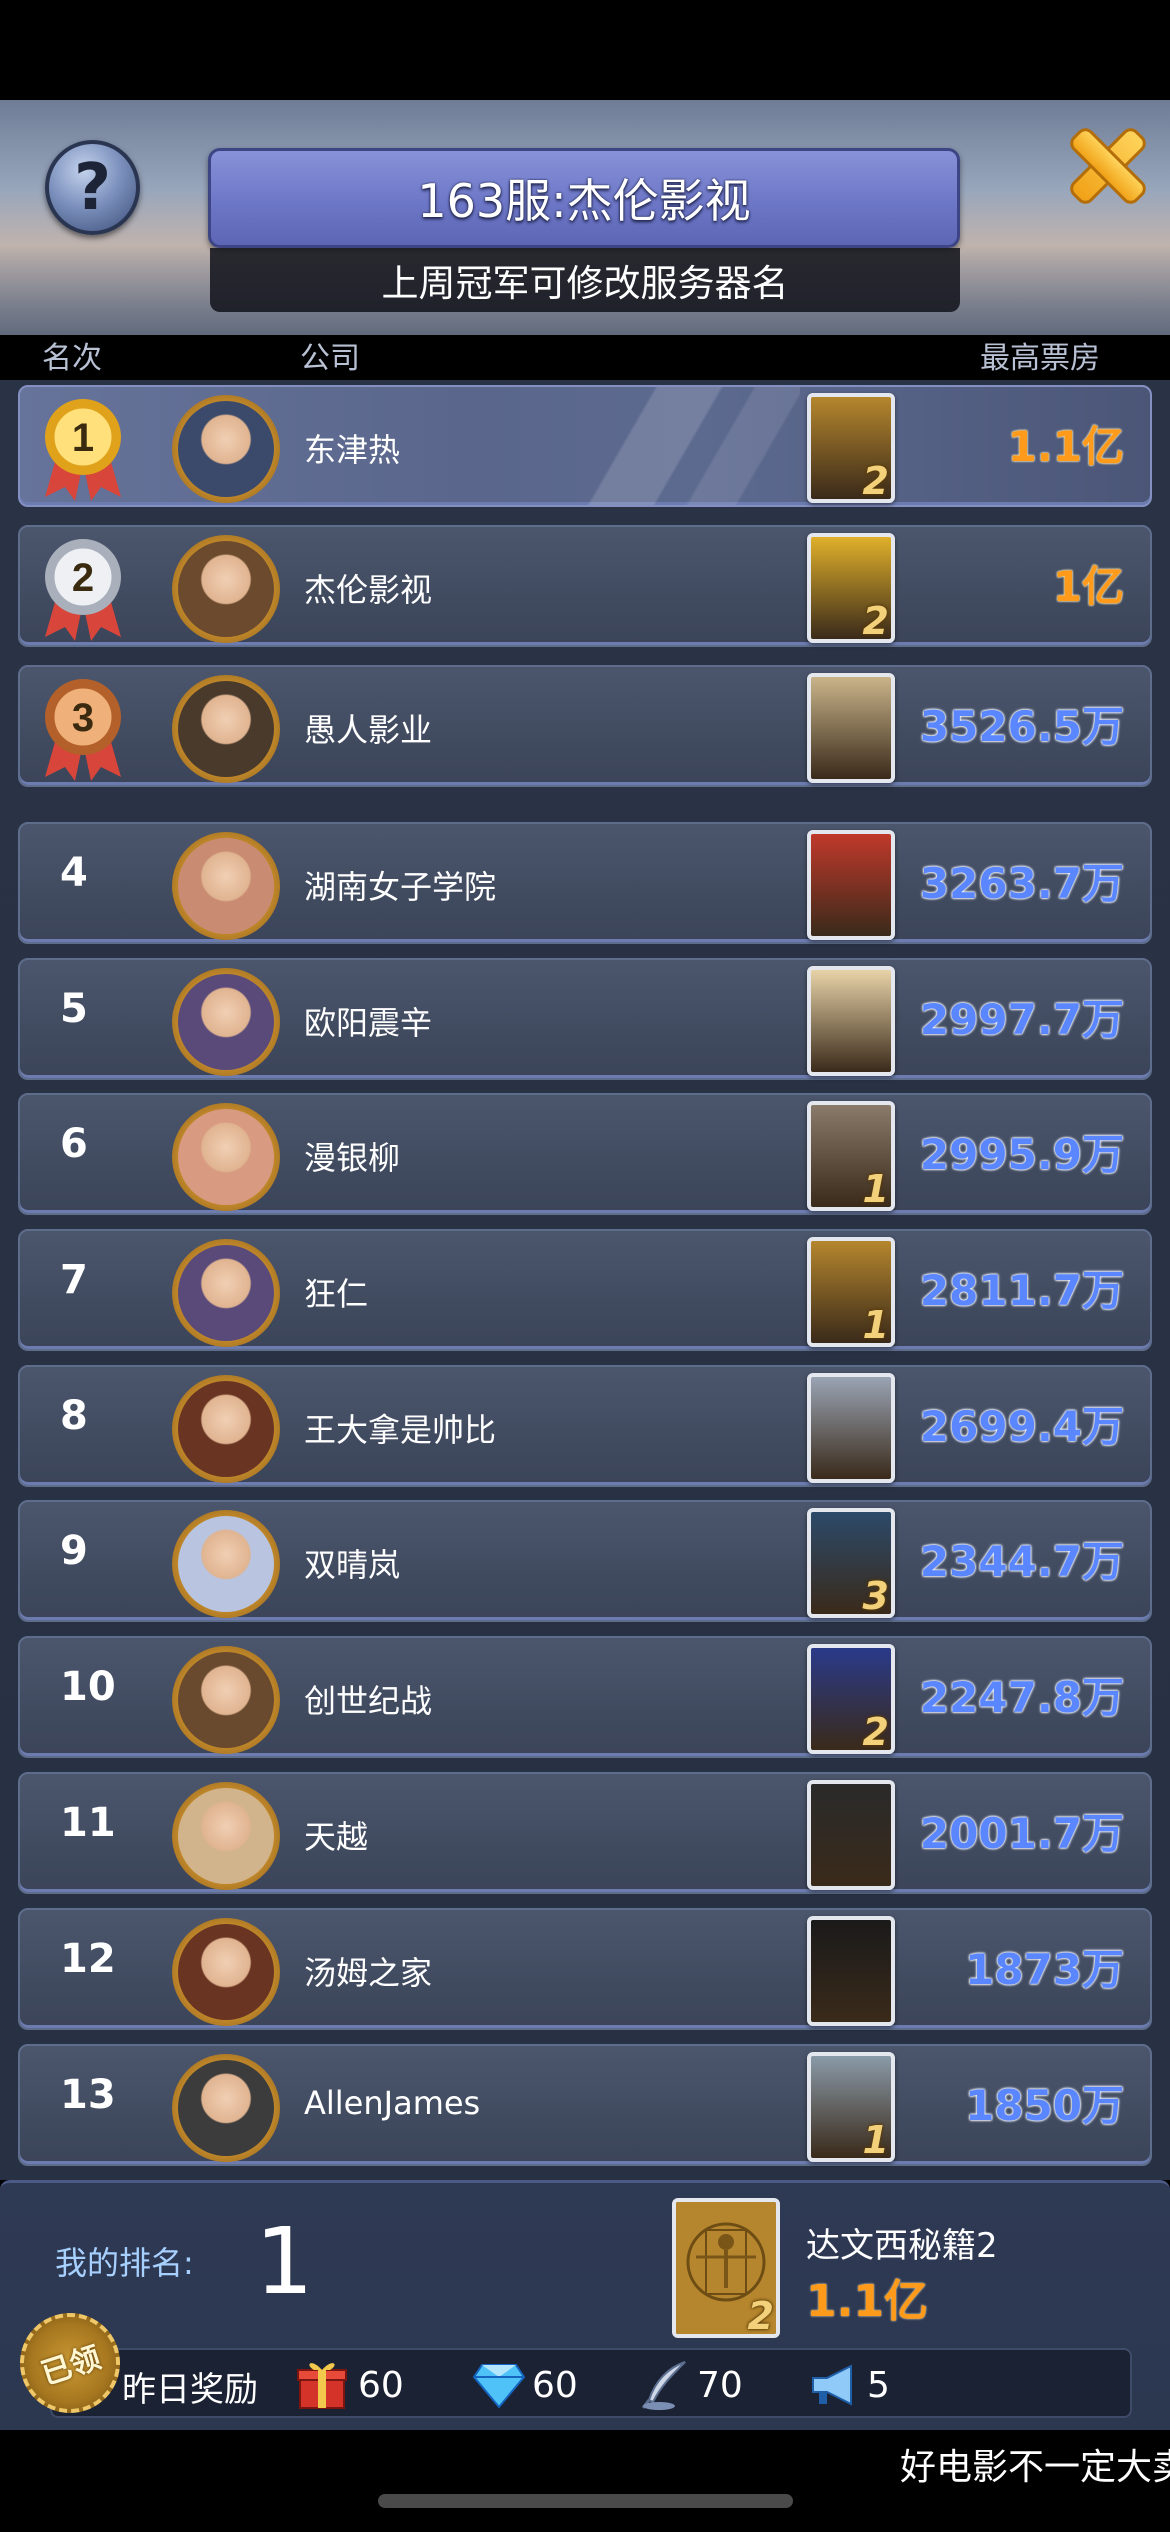 This screenshot has width=1170, height=2532. Describe the element at coordinates (690, 2385) in the screenshot. I see `reward-quill: 70` at that location.